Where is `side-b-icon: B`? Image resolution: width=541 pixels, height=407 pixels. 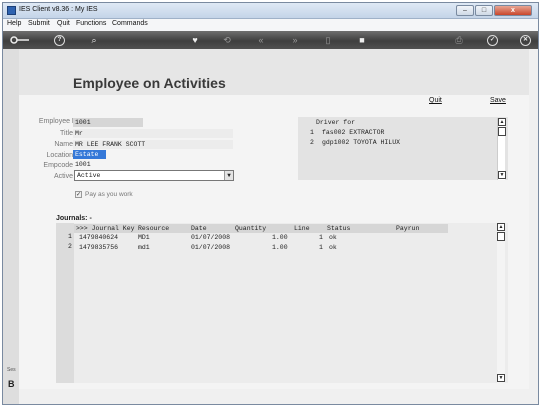 side-b-icon: B is located at coordinates (11, 384).